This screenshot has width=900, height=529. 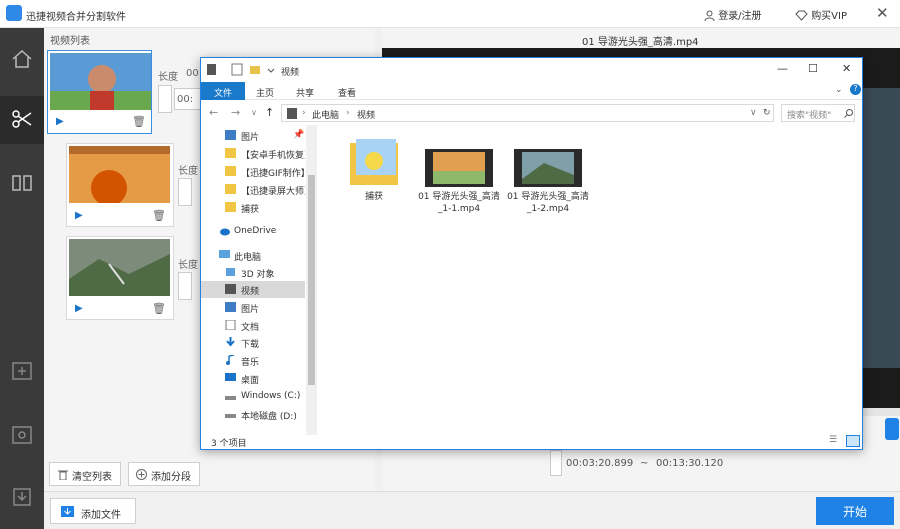 What do you see at coordinates (92, 477) in the screenshot?
I see `clear-list-label: 清空列表` at bounding box center [92, 477].